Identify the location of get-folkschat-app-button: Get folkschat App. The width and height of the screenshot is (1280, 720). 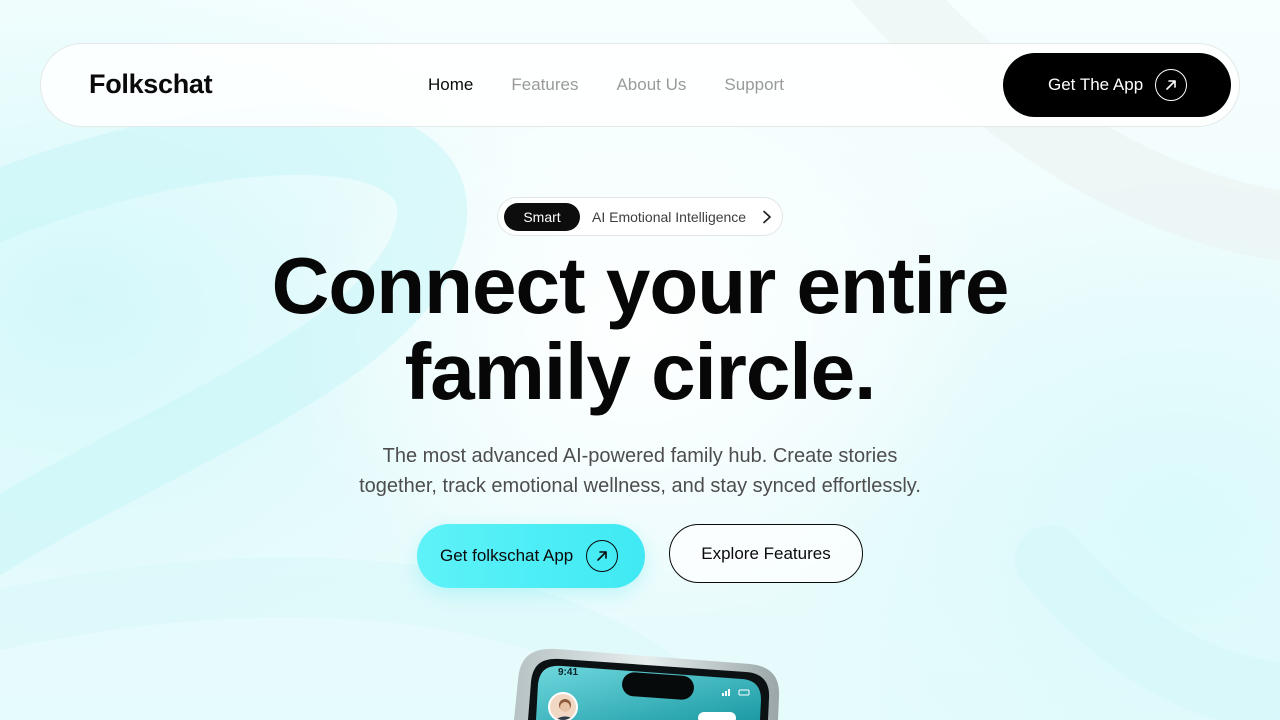
(531, 556).